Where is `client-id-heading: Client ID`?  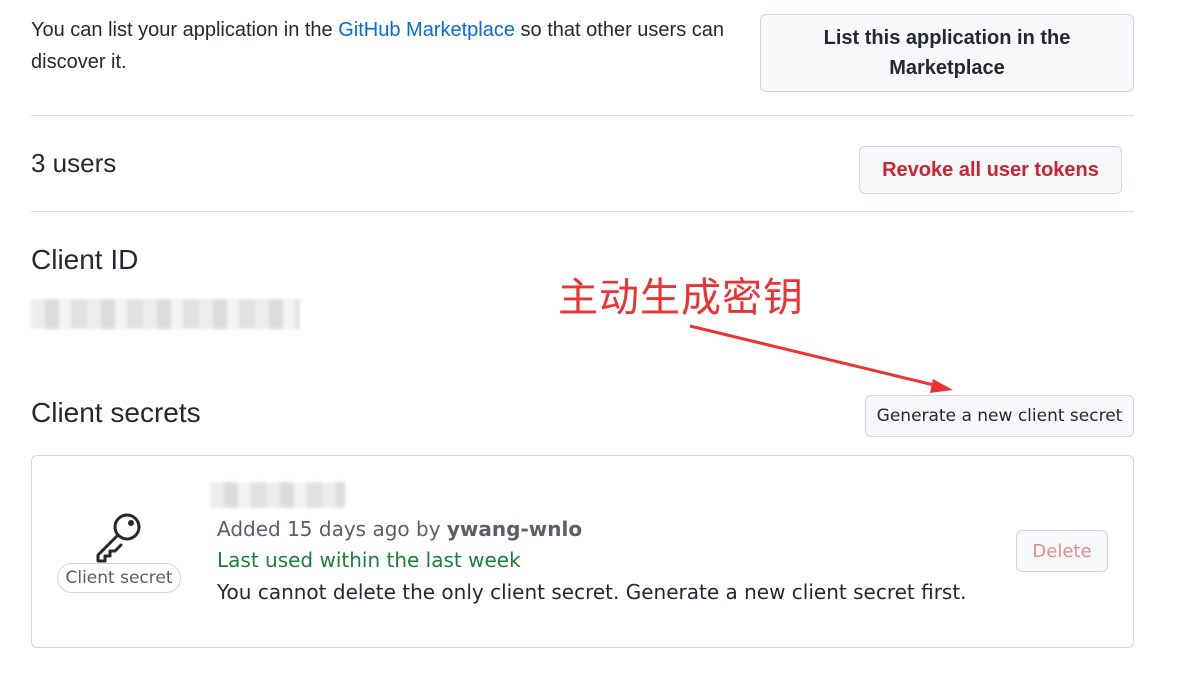 client-id-heading: Client ID is located at coordinates (85, 259).